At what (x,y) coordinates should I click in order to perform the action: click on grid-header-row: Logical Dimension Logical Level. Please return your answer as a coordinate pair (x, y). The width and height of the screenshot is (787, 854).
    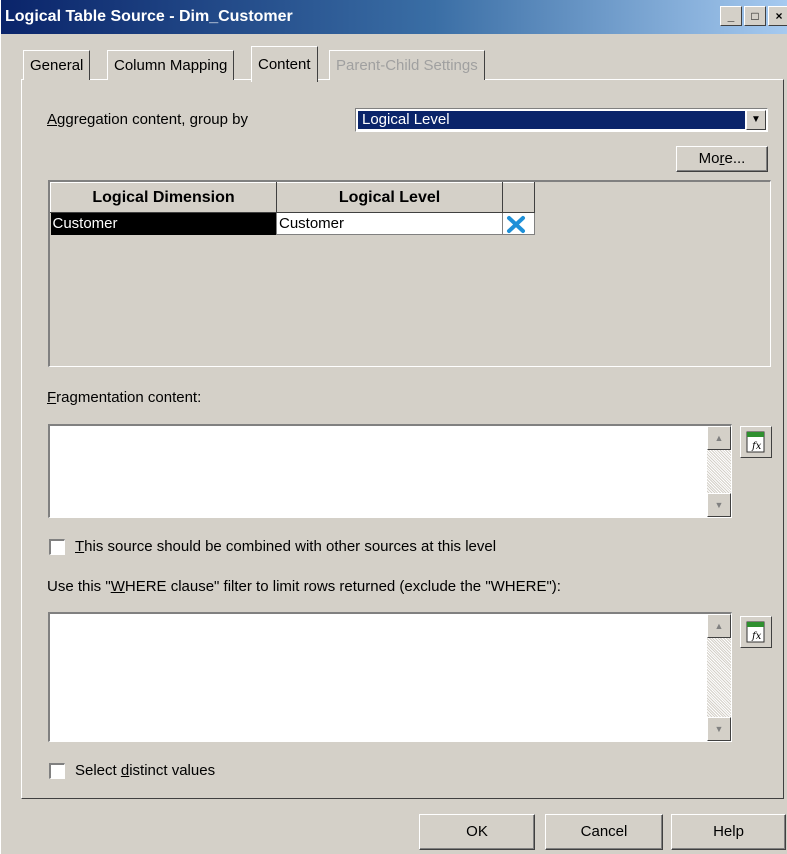
    Looking at the image, I should click on (292, 197).